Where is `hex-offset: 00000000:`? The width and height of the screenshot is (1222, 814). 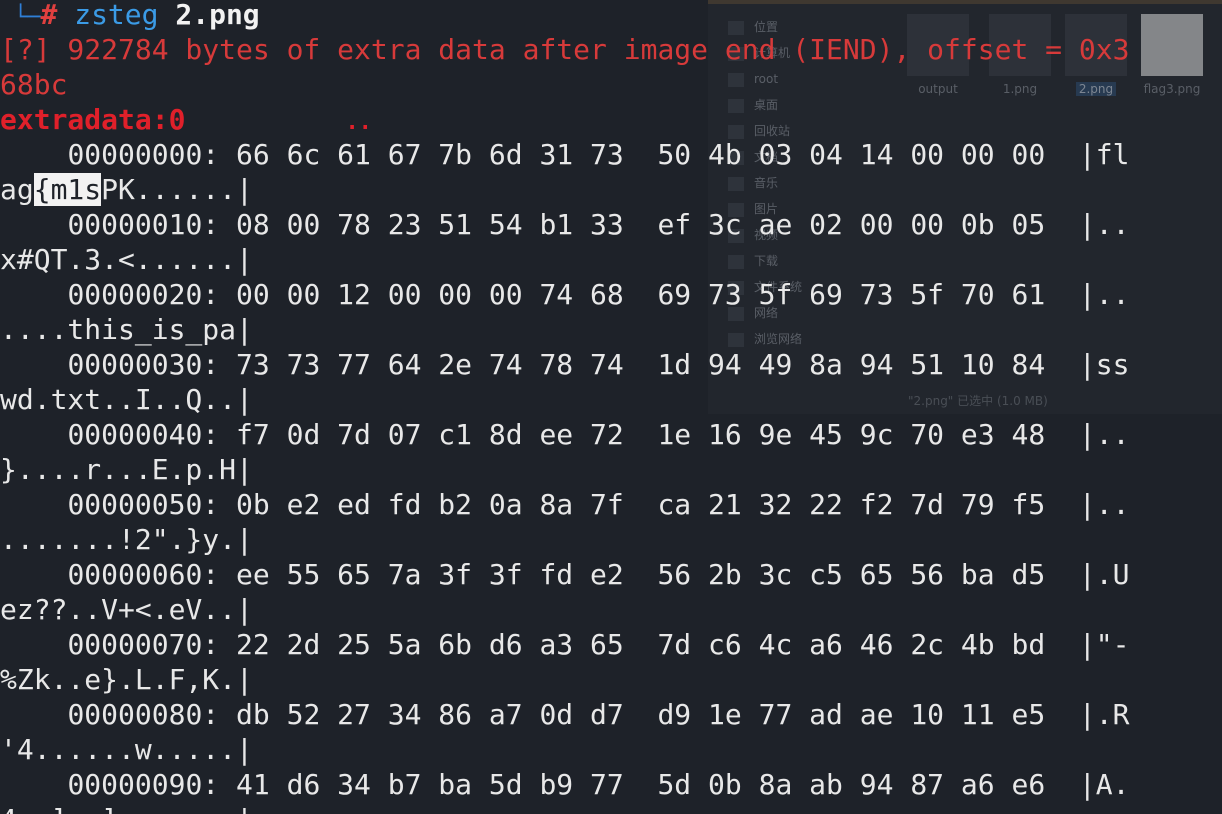
hex-offset: 00000000: is located at coordinates (143, 154).